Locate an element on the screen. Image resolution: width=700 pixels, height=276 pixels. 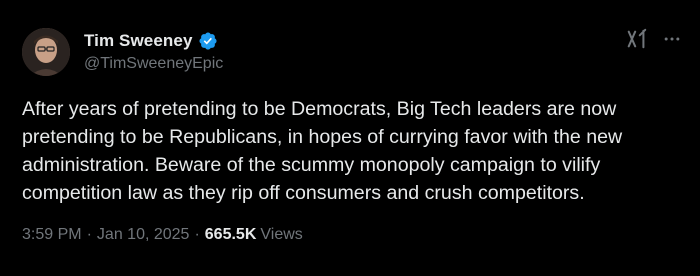
views-count: 665.5K is located at coordinates (231, 235).